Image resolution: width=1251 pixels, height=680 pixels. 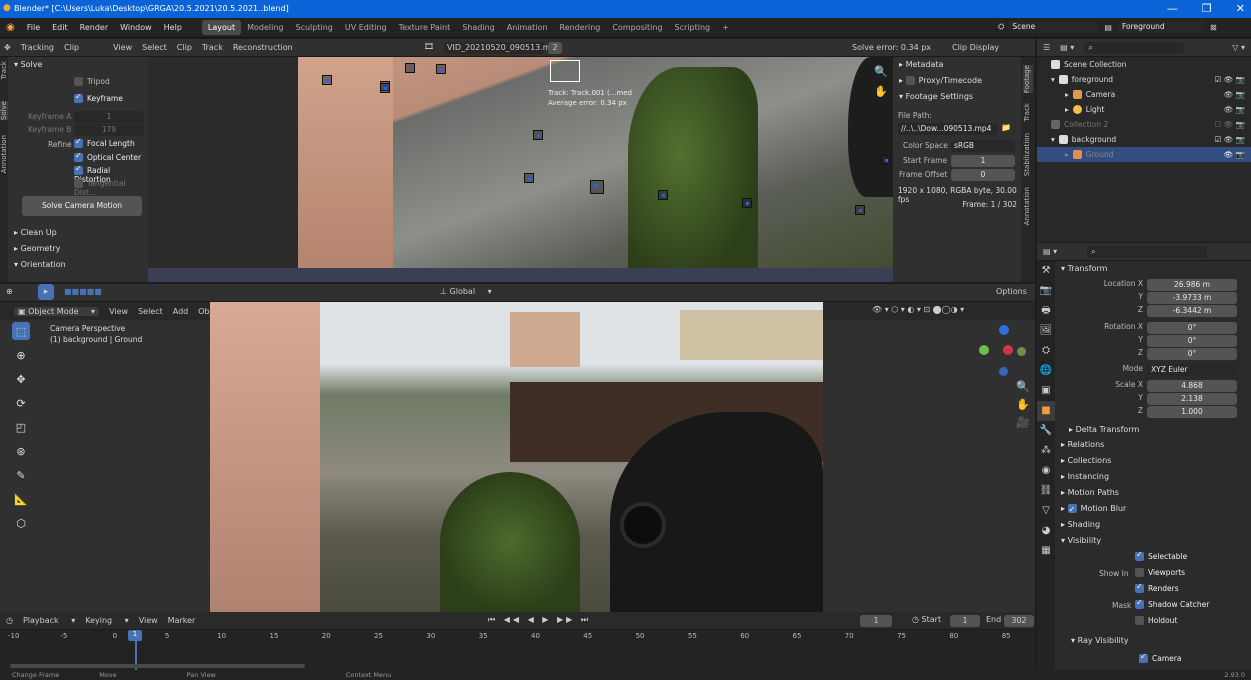 I want to click on tripod-checkbox: Tripod, so click(x=92, y=81).